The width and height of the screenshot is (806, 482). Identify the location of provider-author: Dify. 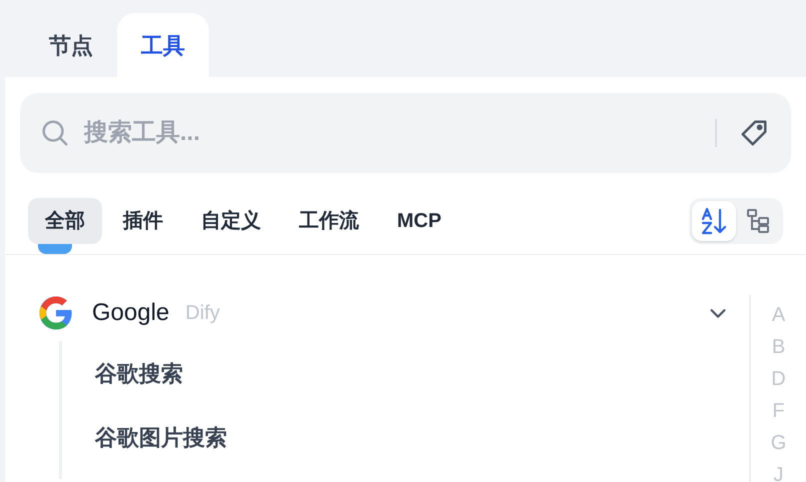
(202, 313).